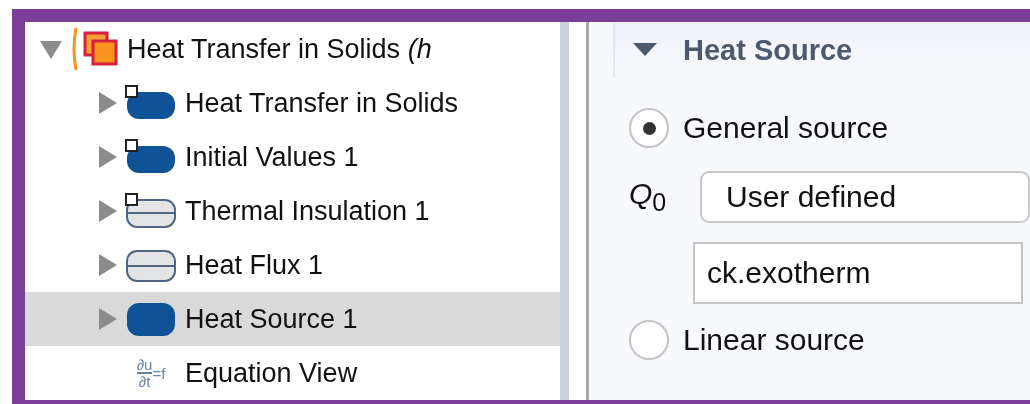 This screenshot has height=404, width=1030. I want to click on boundary-icon, so click(151, 265).